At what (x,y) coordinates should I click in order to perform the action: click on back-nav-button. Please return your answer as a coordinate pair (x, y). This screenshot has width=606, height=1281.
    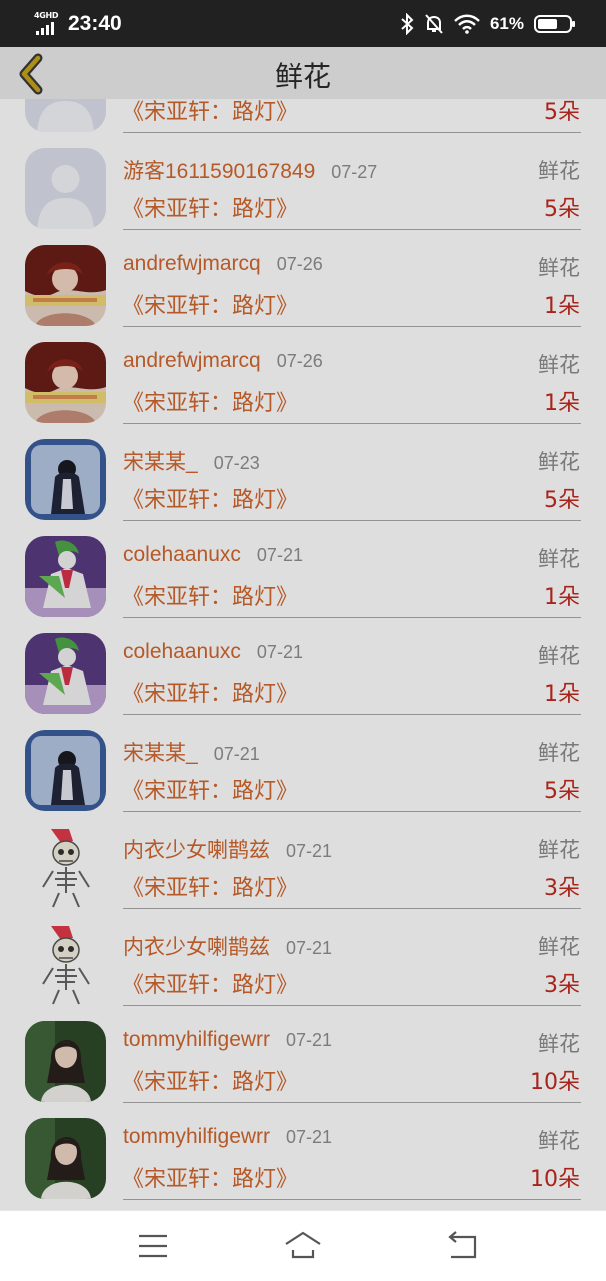
    Looking at the image, I should click on (463, 1246).